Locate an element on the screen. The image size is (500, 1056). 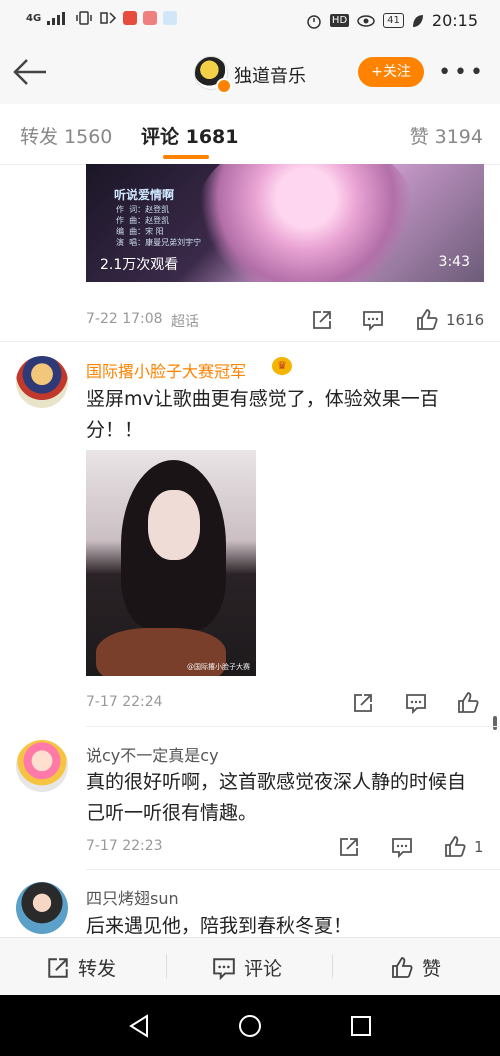
photo-watermark: @国际撂小脸子大赛 is located at coordinates (218, 667).